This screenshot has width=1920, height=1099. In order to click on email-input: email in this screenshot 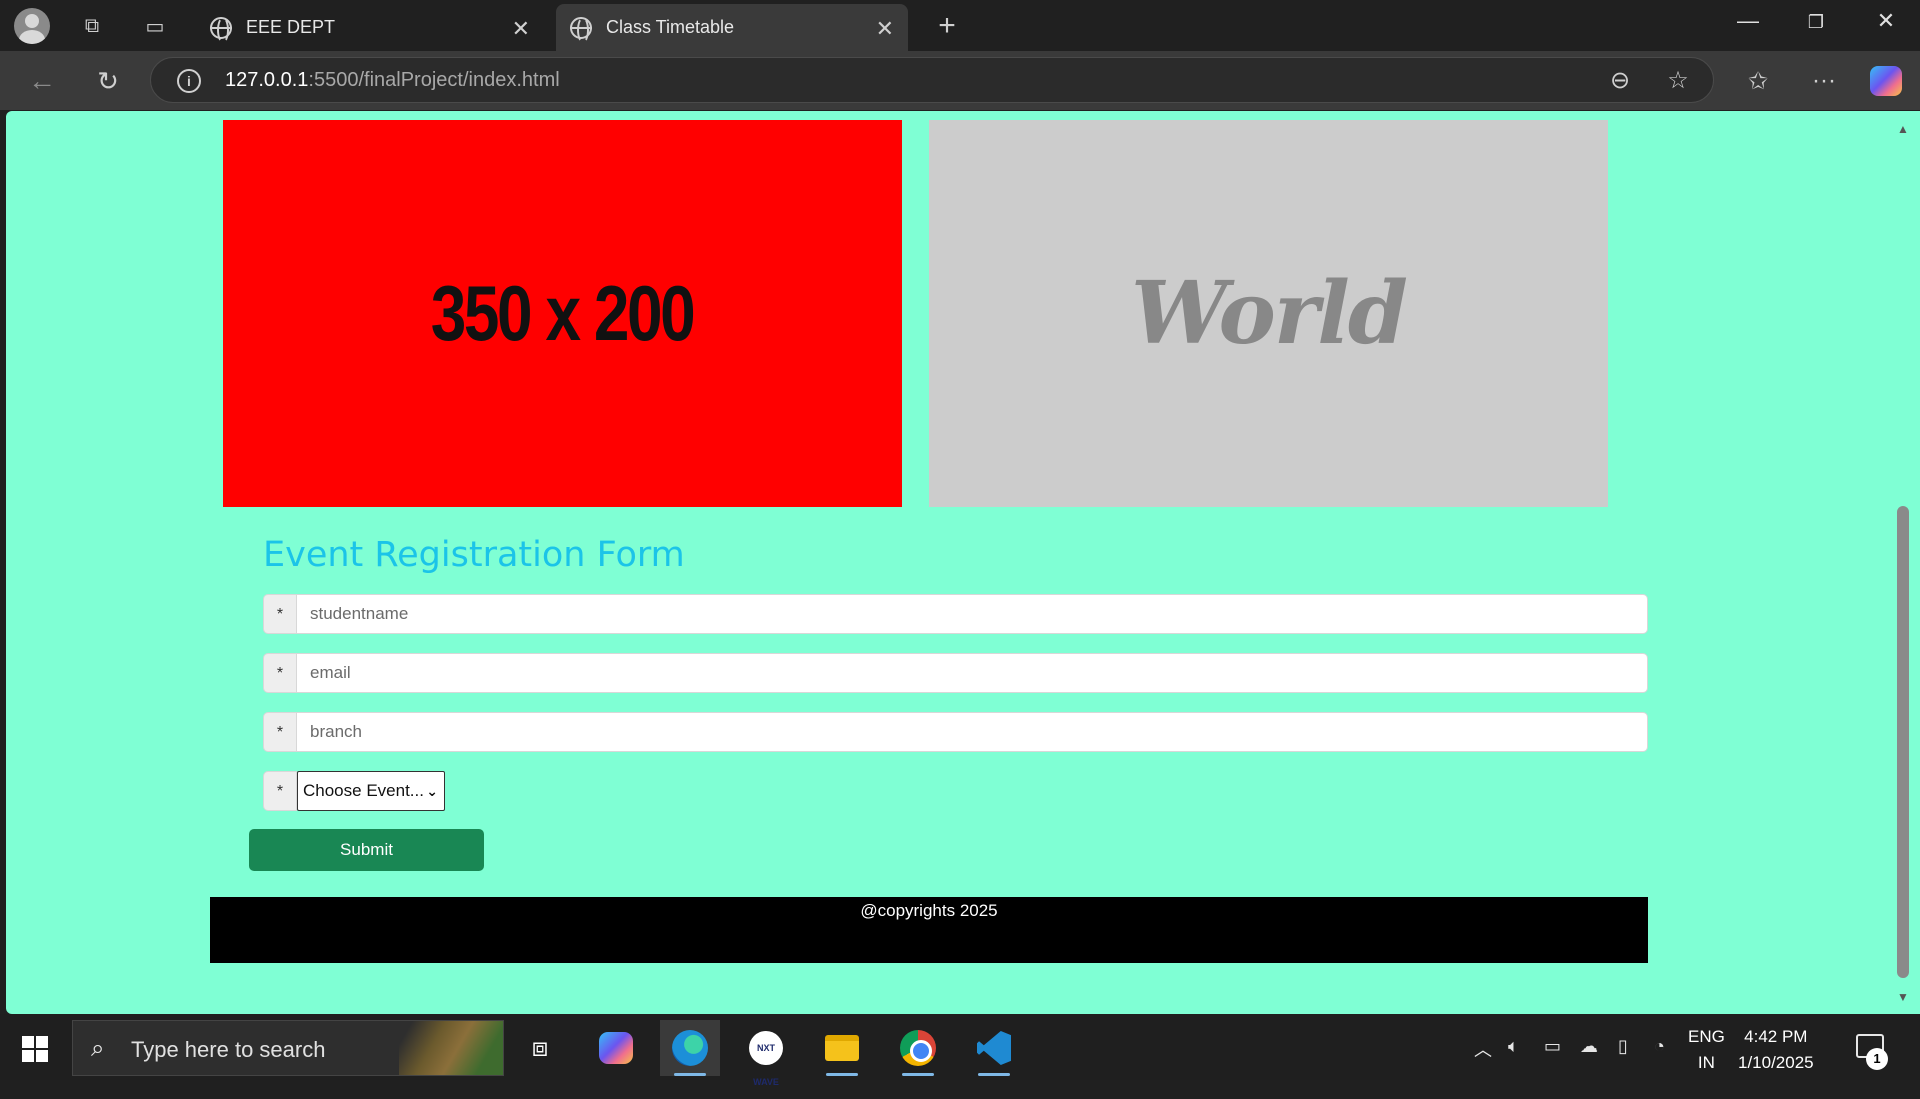, I will do `click(972, 673)`.